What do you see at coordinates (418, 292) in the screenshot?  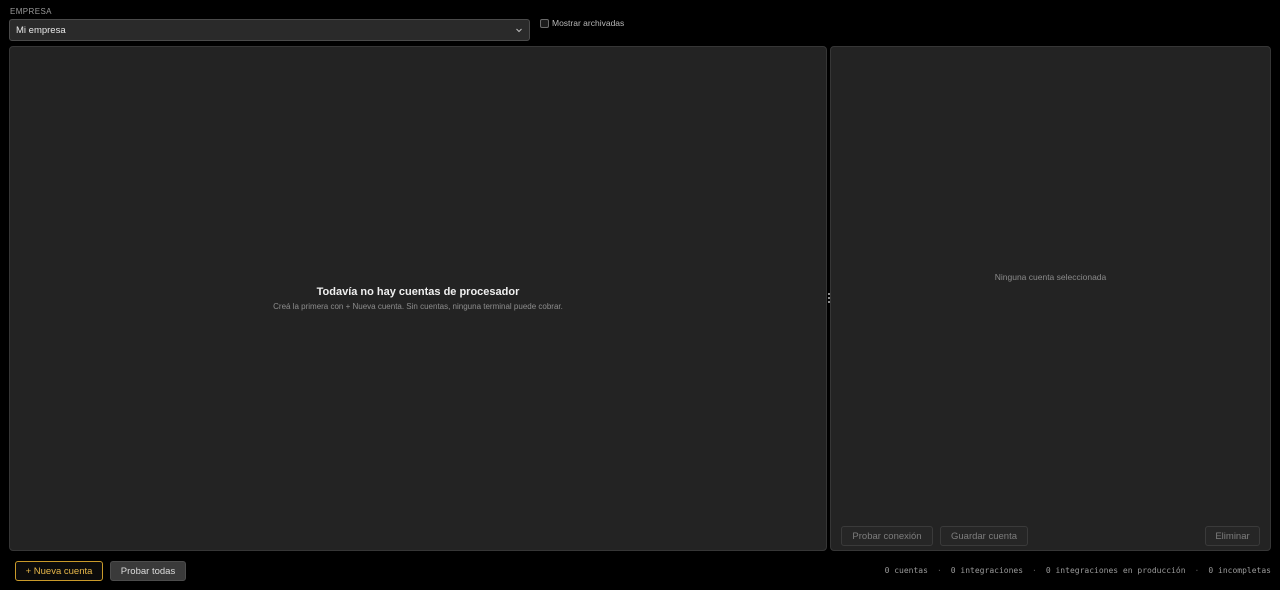 I see `empty-state-title: Todavía no hay cuentas de procesador` at bounding box center [418, 292].